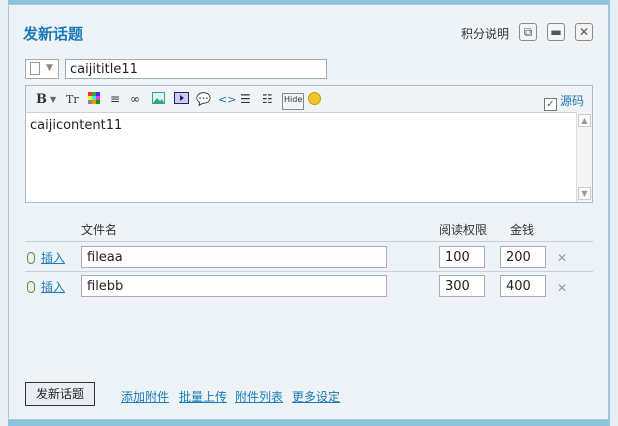 The height and width of the screenshot is (426, 618). Describe the element at coordinates (99, 230) in the screenshot. I see `header-filename: 文件名` at that location.